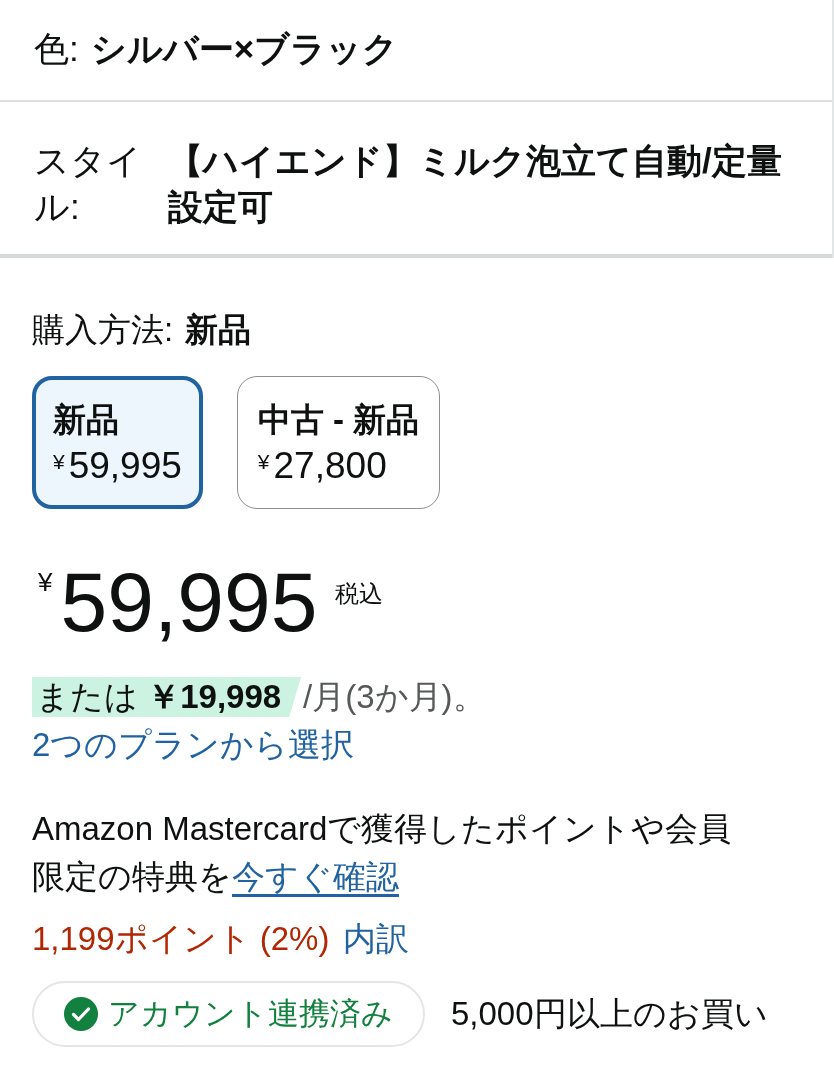 The width and height of the screenshot is (834, 1080). What do you see at coordinates (218, 330) in the screenshot?
I see `purchase-method-value: 新品` at bounding box center [218, 330].